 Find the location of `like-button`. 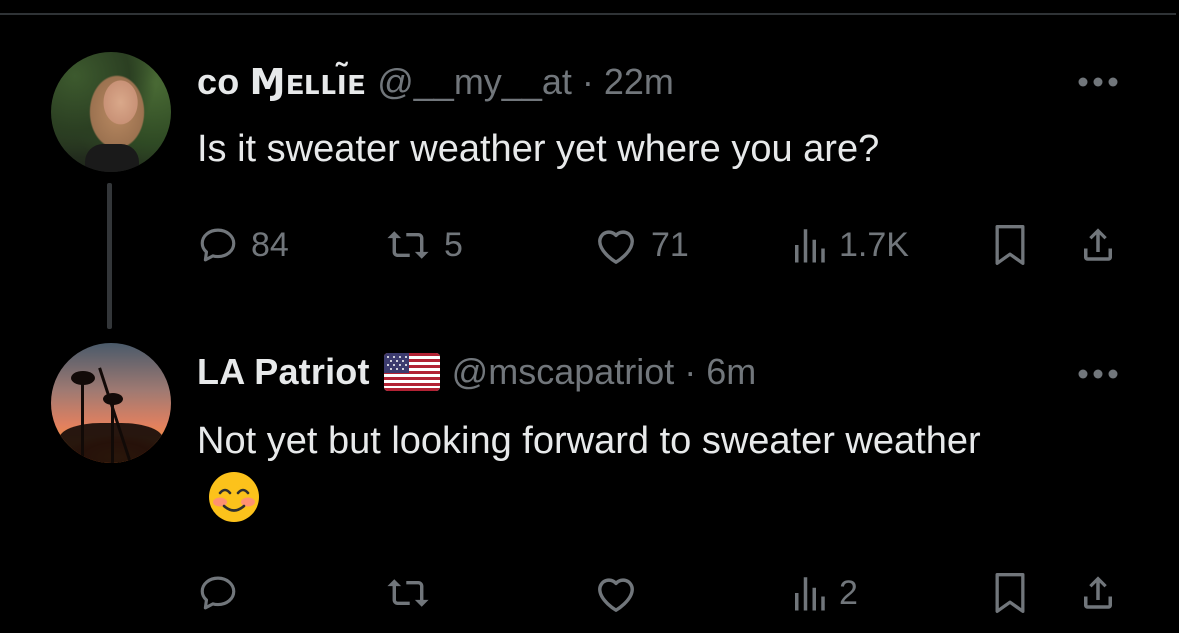

like-button is located at coordinates (622, 593).